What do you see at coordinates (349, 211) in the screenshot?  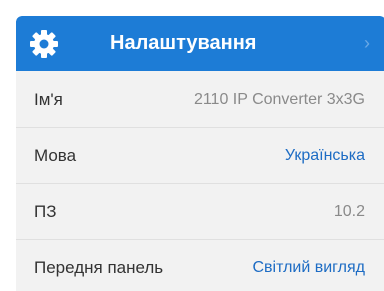 I see `setting-value-software: 10.2` at bounding box center [349, 211].